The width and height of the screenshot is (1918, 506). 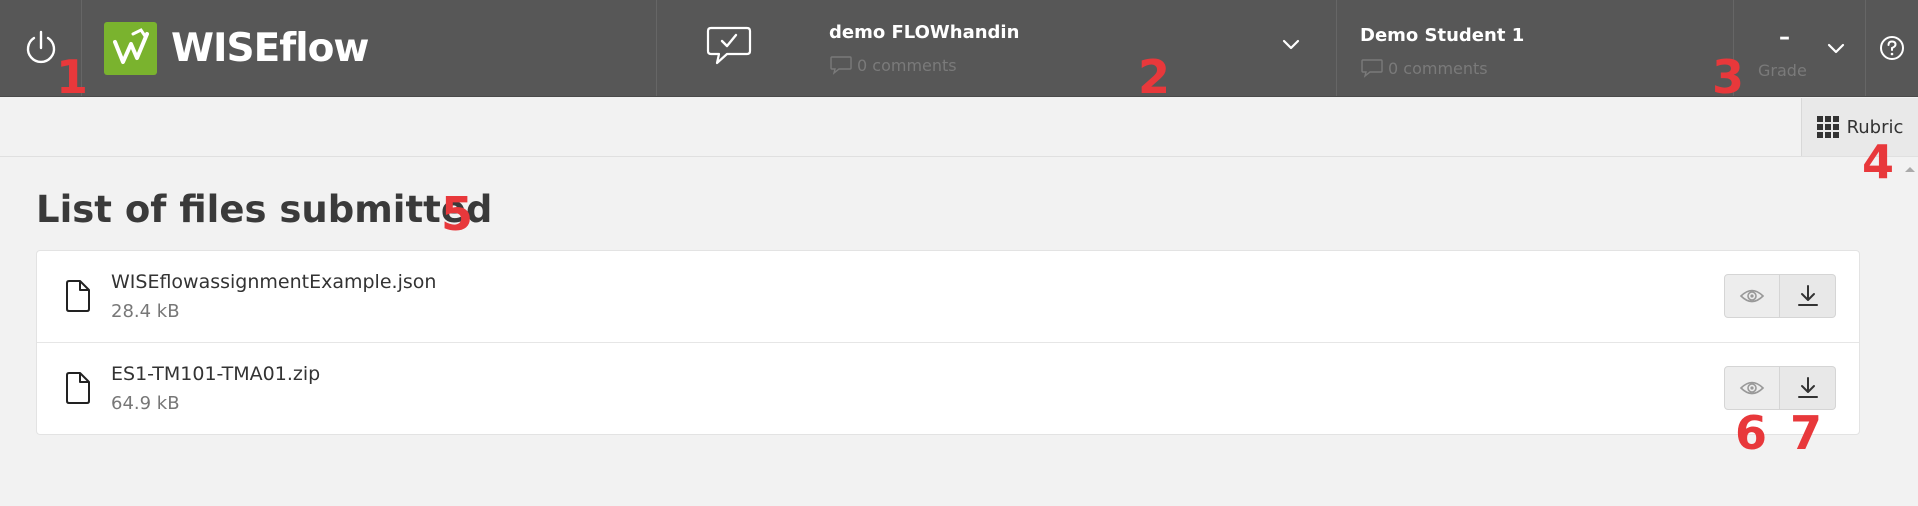 I want to click on file-size: 28.4 kB, so click(x=145, y=311).